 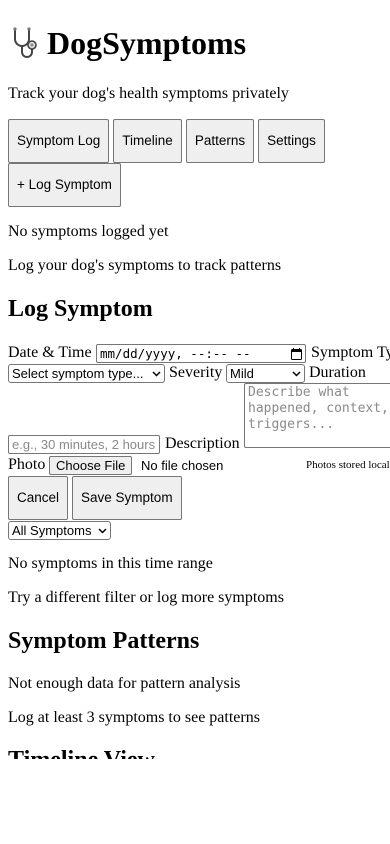 What do you see at coordinates (84, 444) in the screenshot?
I see `duration-input: e.g., 30 minutes, 2 hours` at bounding box center [84, 444].